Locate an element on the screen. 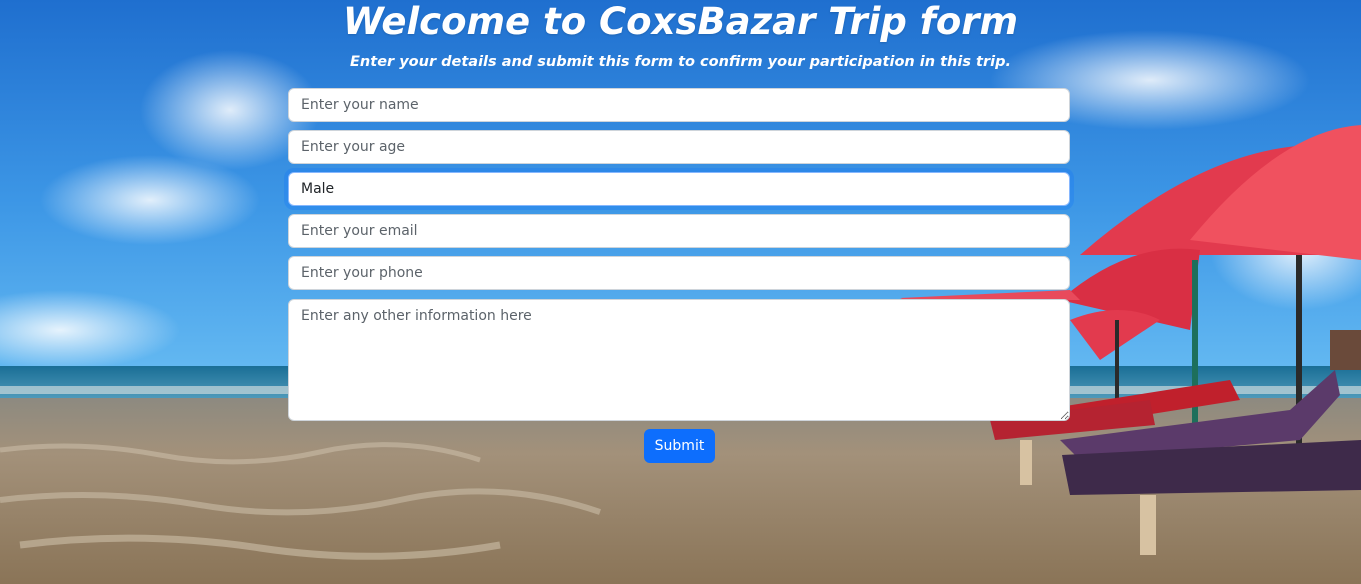 This screenshot has width=1361, height=584. name-input is located at coordinates (679, 105).